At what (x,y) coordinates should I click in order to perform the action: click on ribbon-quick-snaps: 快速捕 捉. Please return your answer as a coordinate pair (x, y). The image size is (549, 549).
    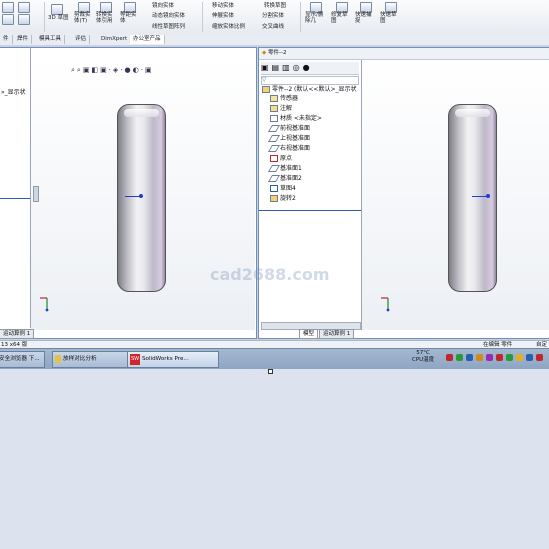
    Looking at the image, I should click on (363, 18).